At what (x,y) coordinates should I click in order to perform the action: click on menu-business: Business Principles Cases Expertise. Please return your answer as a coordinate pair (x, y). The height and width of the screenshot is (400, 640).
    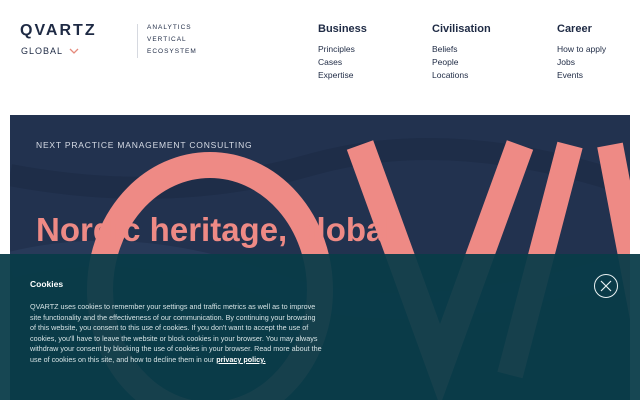
    Looking at the image, I should click on (342, 51).